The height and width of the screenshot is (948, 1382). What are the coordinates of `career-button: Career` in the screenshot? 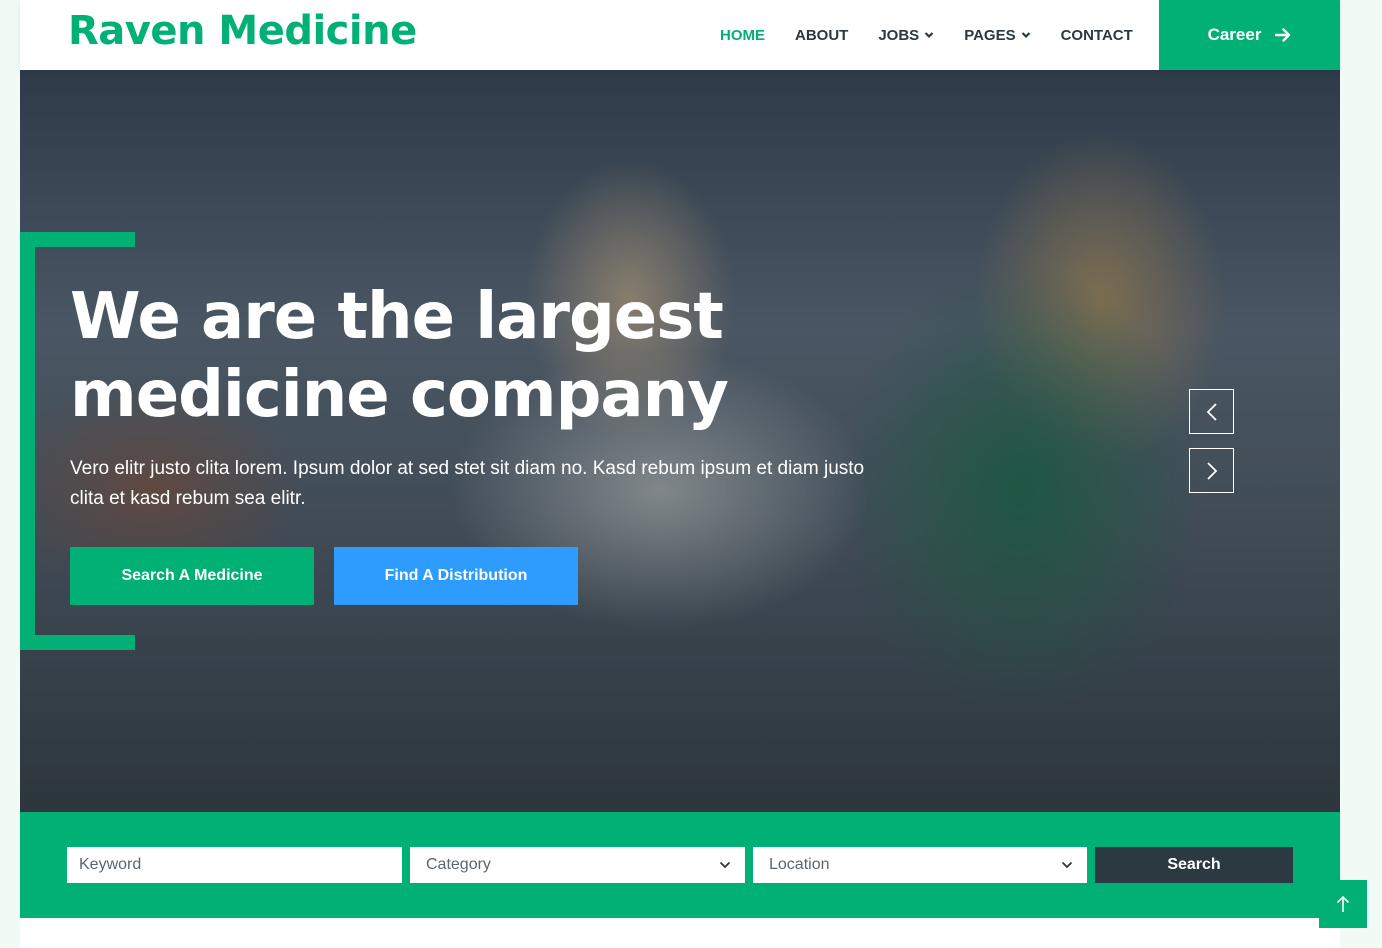 It's located at (1249, 35).